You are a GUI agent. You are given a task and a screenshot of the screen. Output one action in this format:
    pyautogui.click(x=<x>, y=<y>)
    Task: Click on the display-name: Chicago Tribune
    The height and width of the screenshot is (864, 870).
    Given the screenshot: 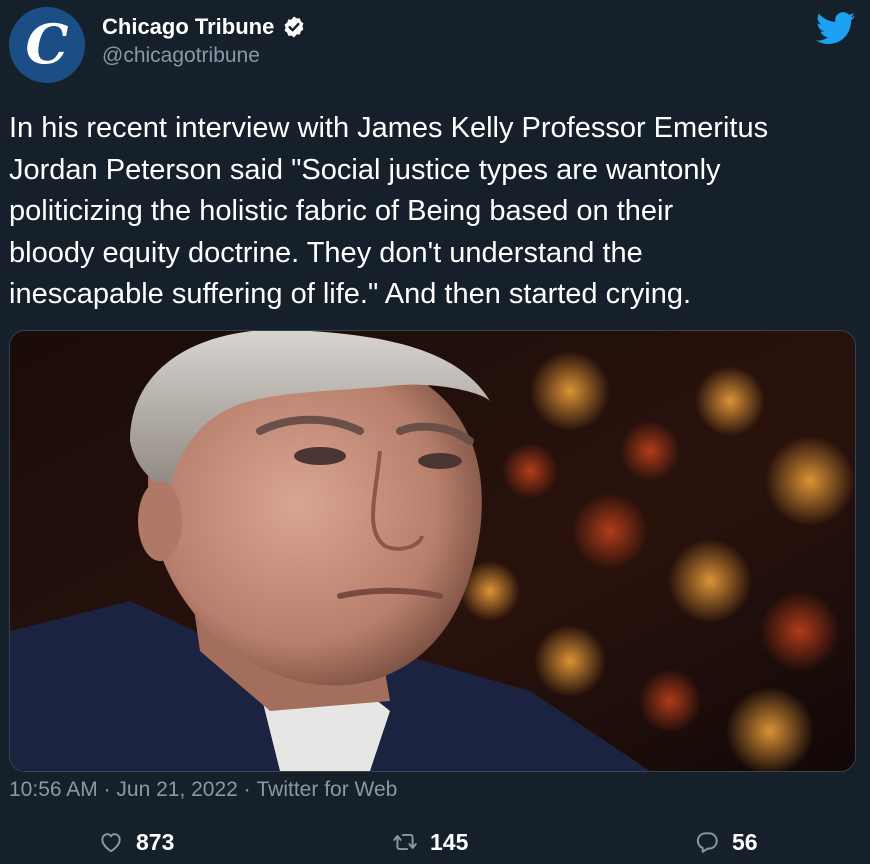 What is the action you would take?
    pyautogui.click(x=188, y=27)
    